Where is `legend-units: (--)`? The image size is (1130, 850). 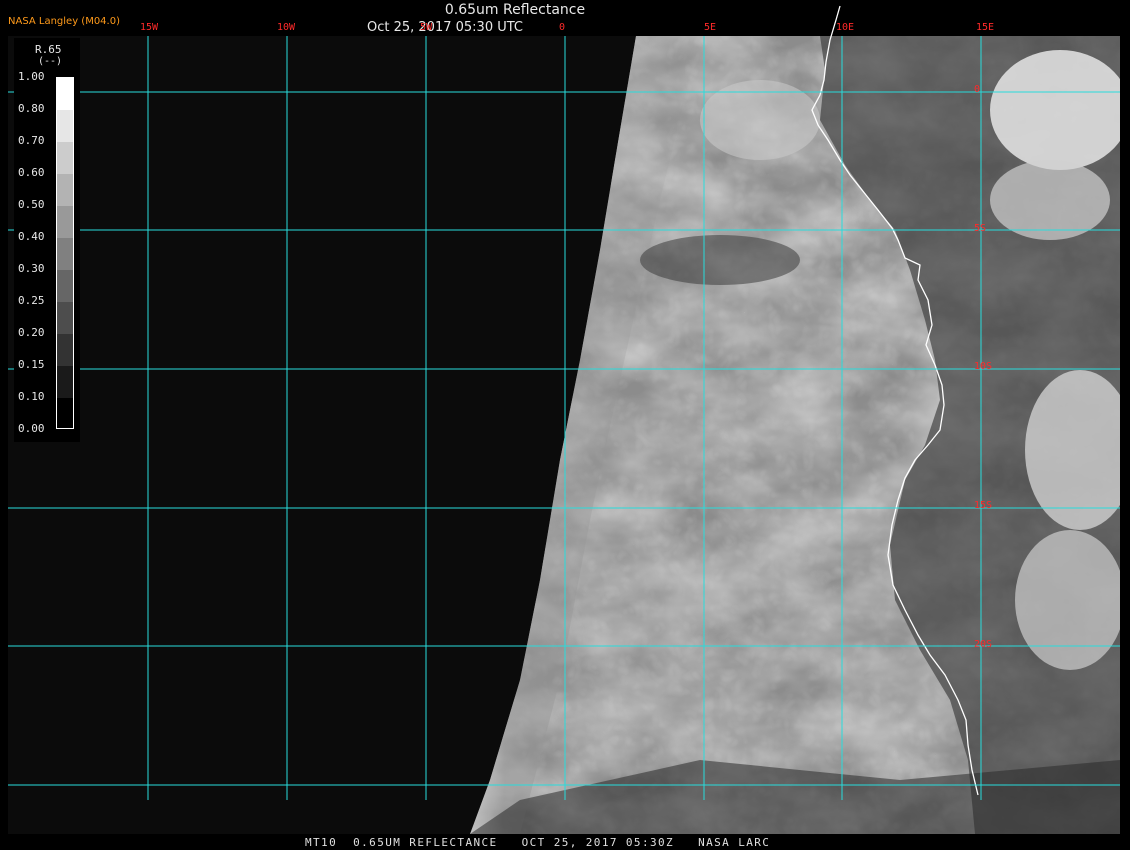 legend-units: (--) is located at coordinates (50, 61).